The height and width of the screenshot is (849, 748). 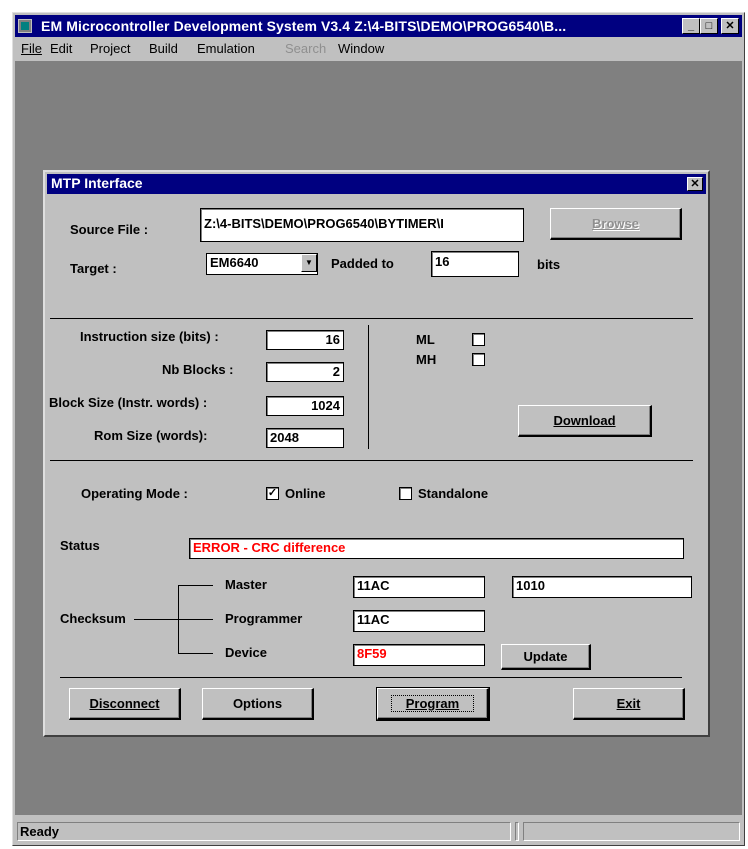 What do you see at coordinates (195, 653) in the screenshot?
I see `checksum-tree-branch-device` at bounding box center [195, 653].